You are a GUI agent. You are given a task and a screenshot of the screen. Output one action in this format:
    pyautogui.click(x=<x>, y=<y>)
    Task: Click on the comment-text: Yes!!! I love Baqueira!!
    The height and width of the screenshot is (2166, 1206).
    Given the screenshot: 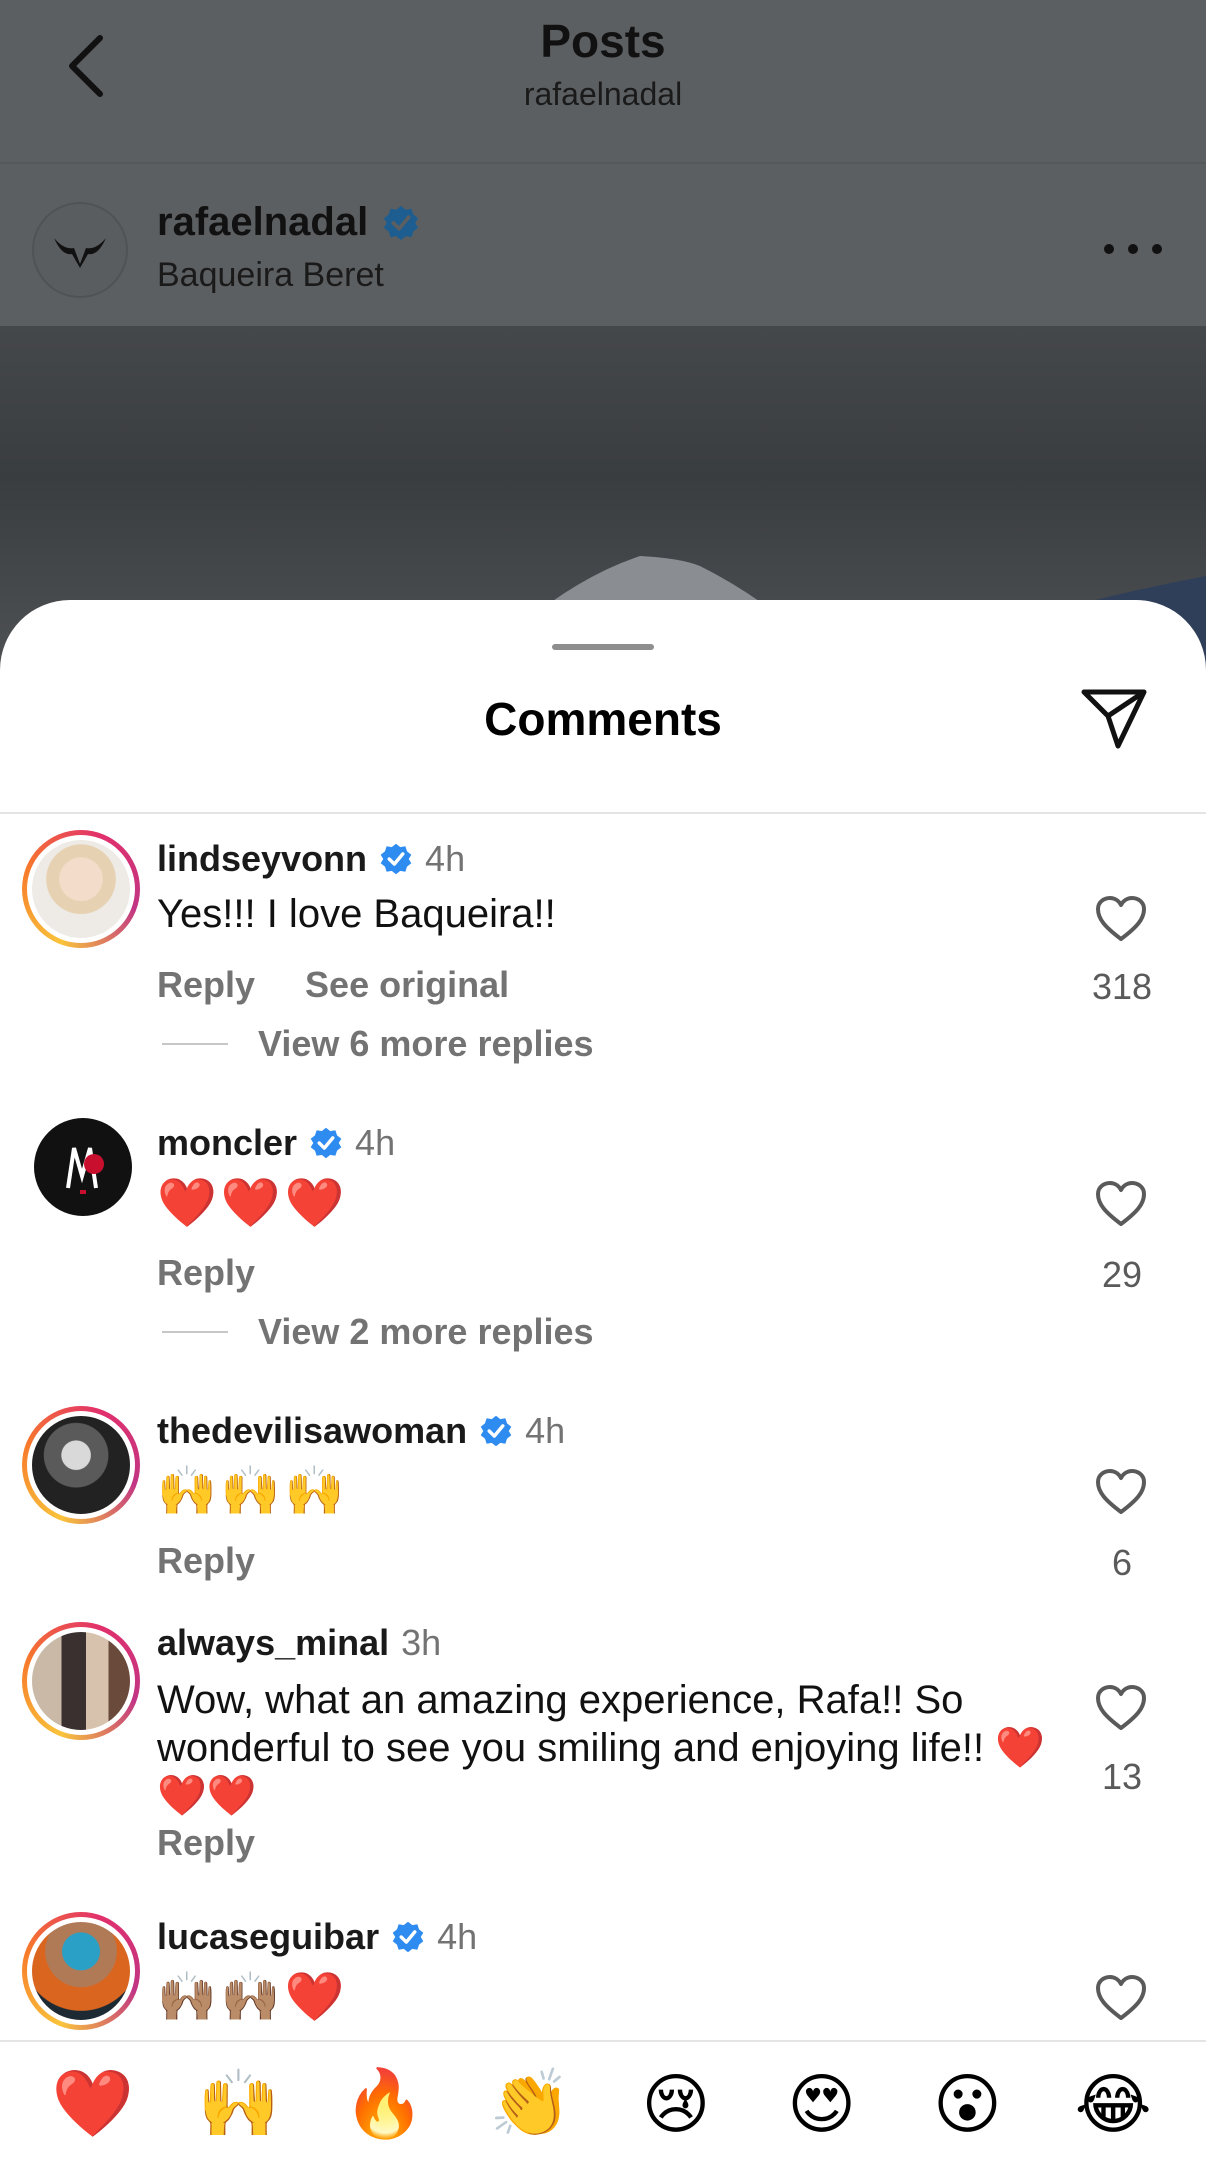 What is the action you would take?
    pyautogui.click(x=356, y=914)
    